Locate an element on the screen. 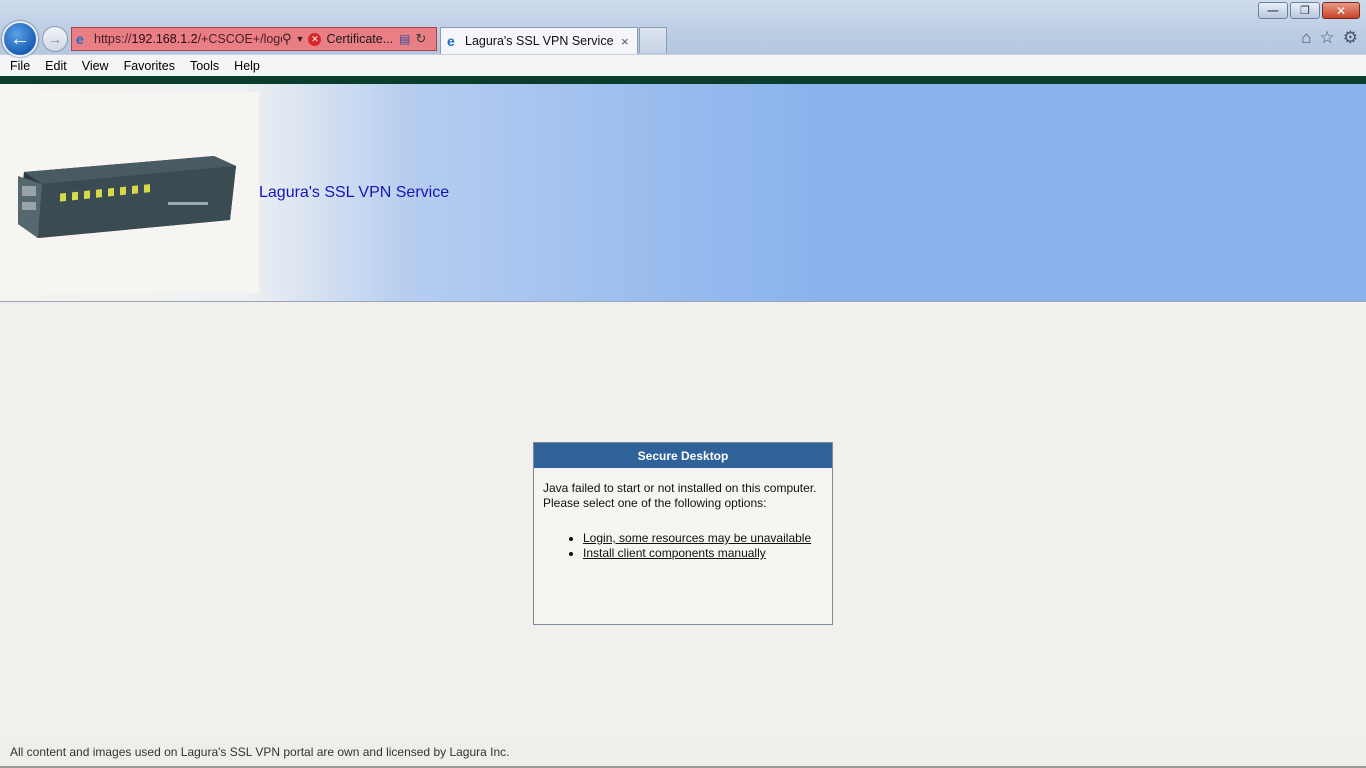 The height and width of the screenshot is (768, 1366). menu-view: View is located at coordinates (95, 66).